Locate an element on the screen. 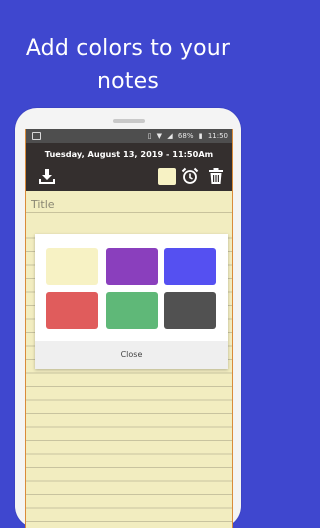  alarm-clock-icon is located at coordinates (190, 176).